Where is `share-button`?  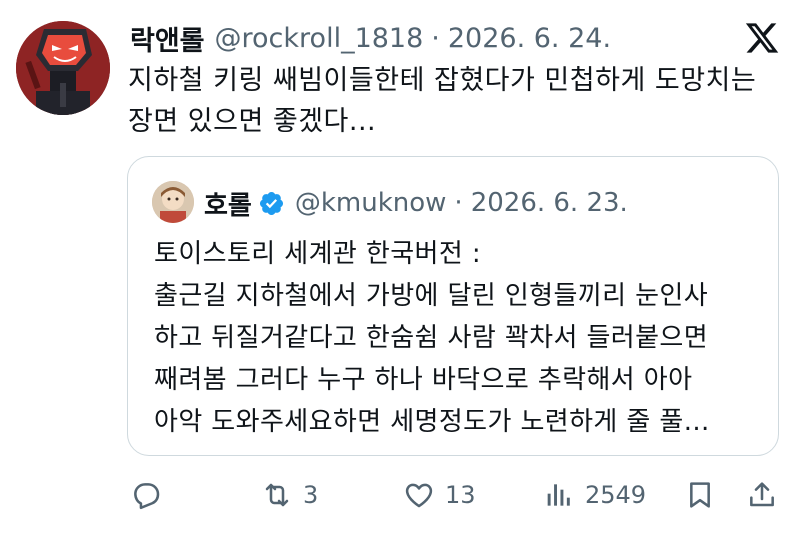 share-button is located at coordinates (762, 495).